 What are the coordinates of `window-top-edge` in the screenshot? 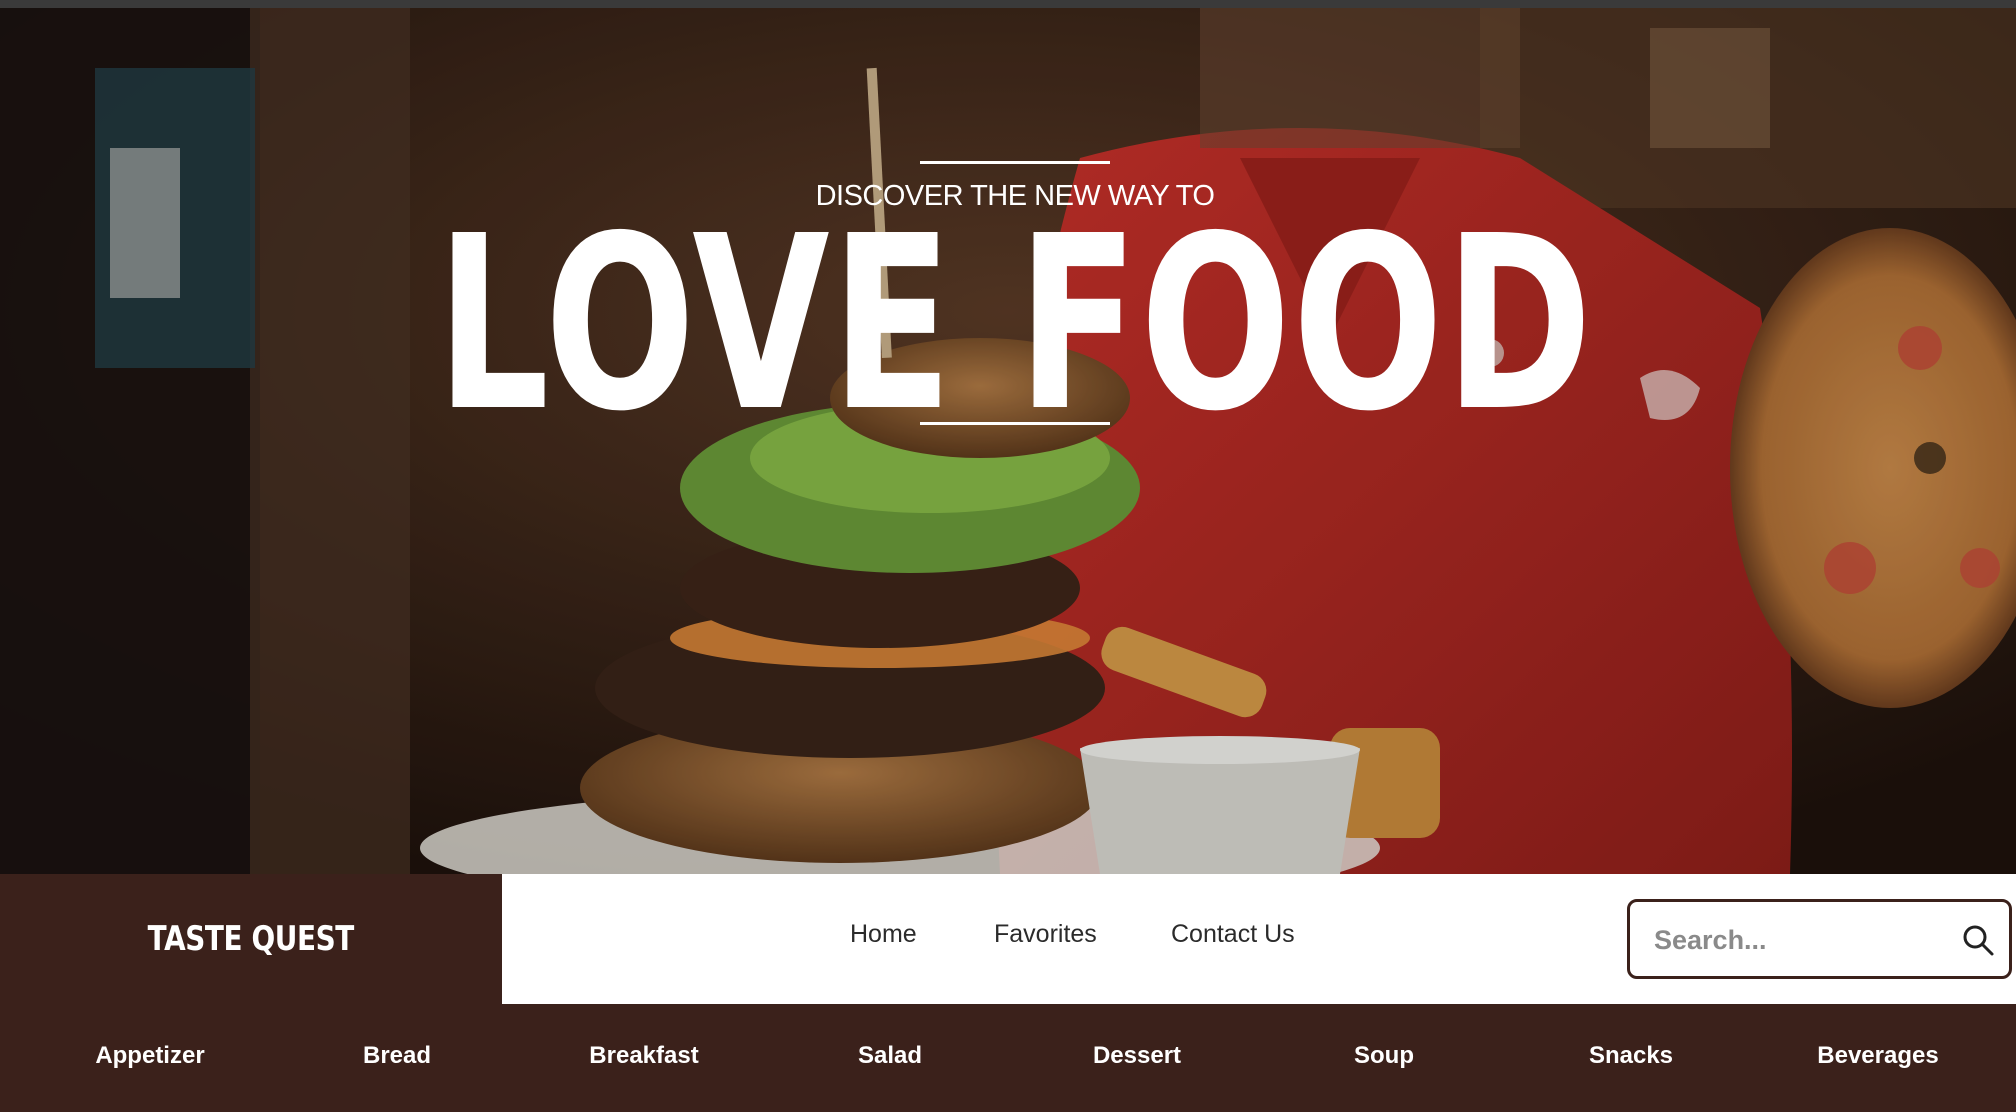 It's located at (1008, 4).